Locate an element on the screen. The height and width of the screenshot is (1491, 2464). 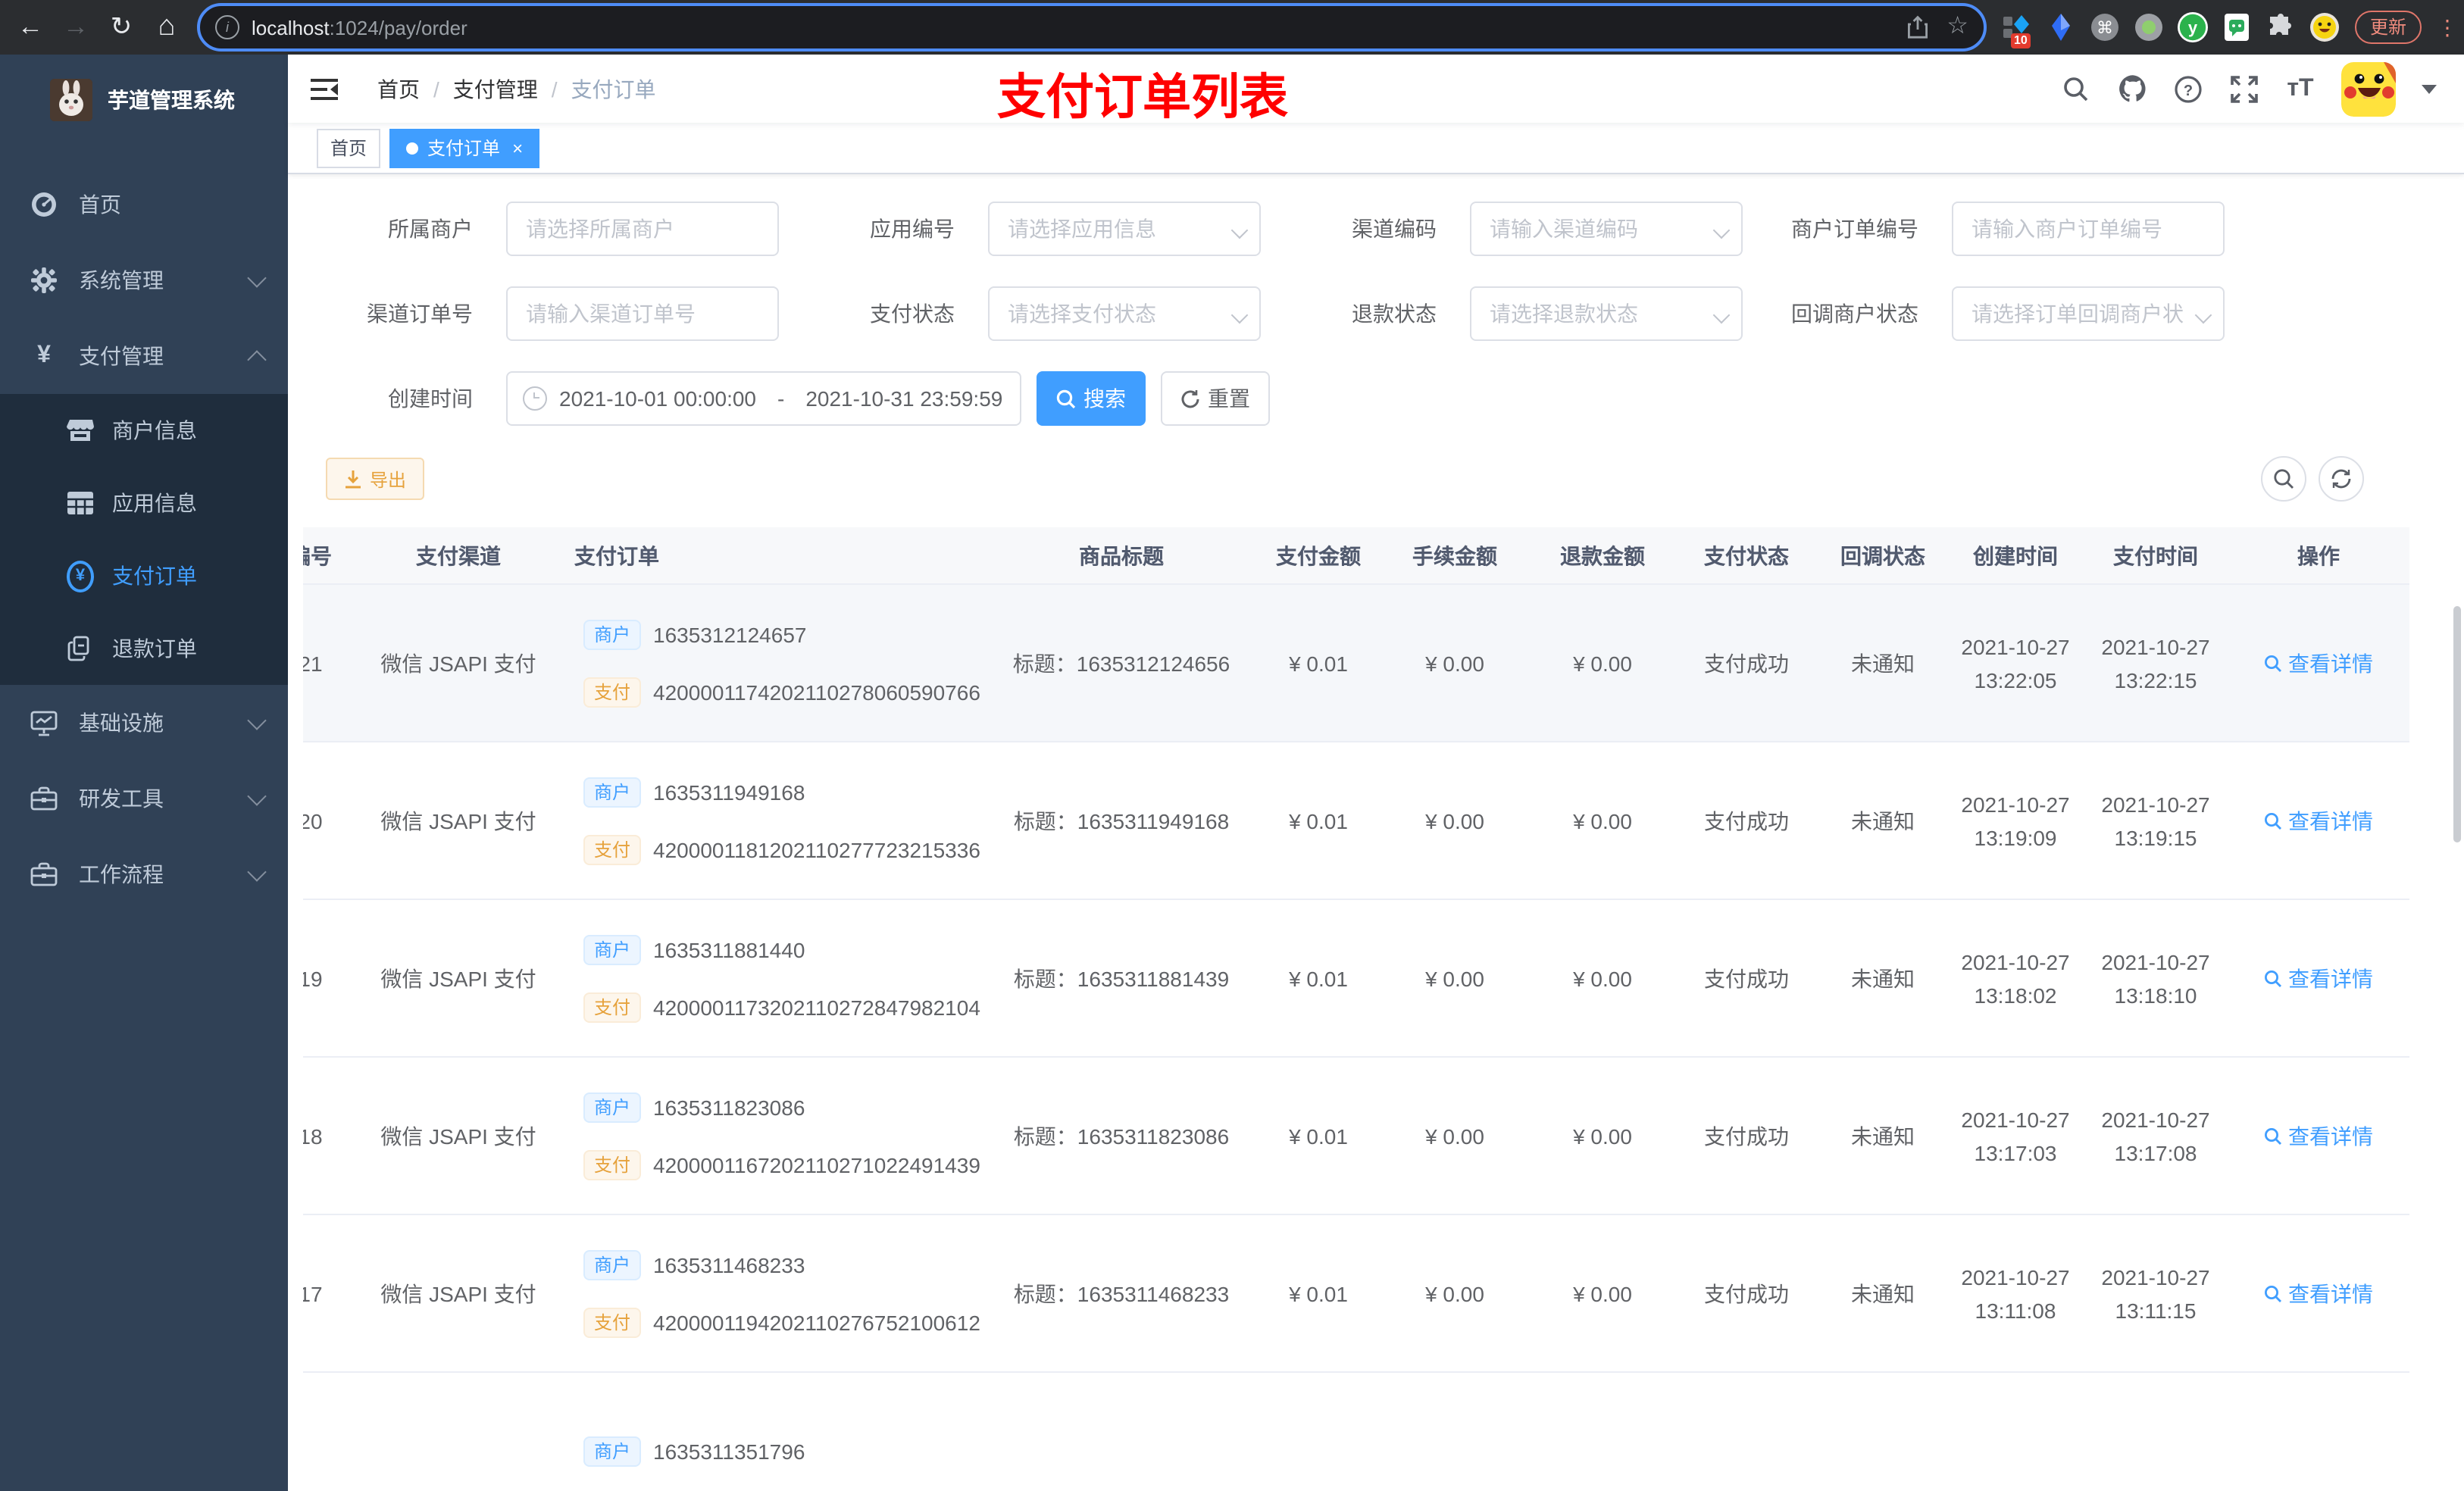
date-start: 2021-10-01 00:00:00 is located at coordinates (657, 398).